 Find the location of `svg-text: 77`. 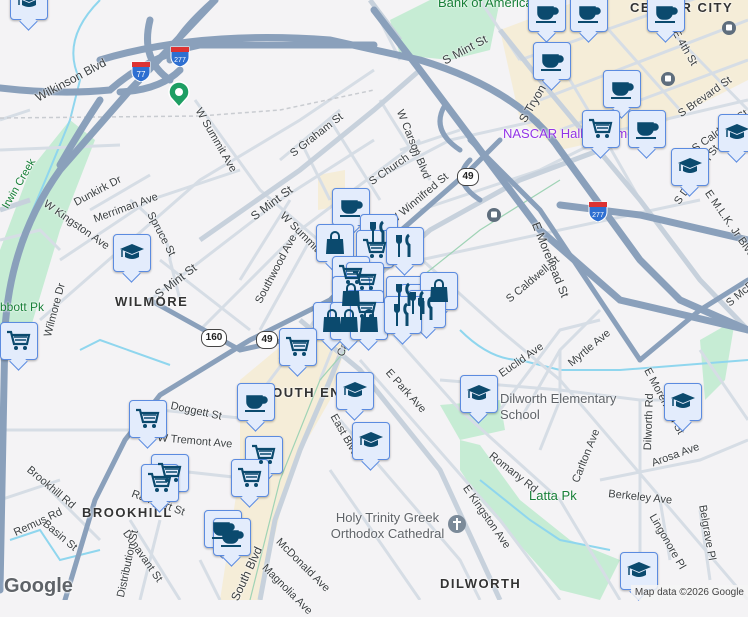

svg-text: 77 is located at coordinates (141, 74).